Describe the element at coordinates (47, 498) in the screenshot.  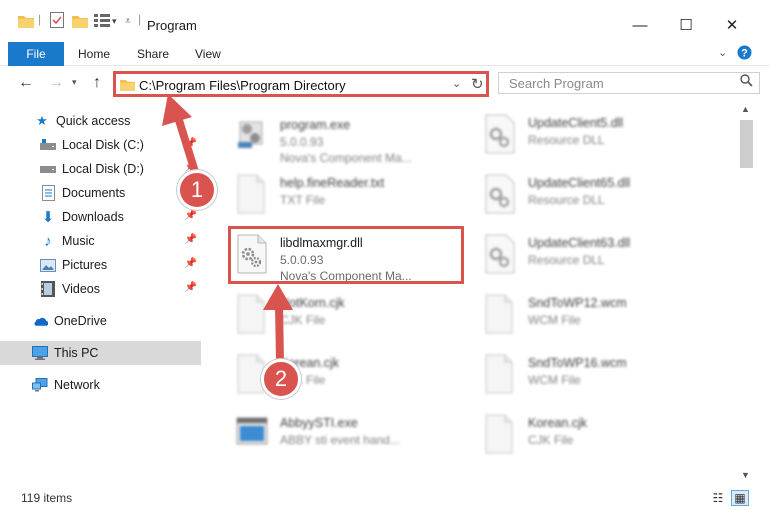
I see `item-count: 119 items` at that location.